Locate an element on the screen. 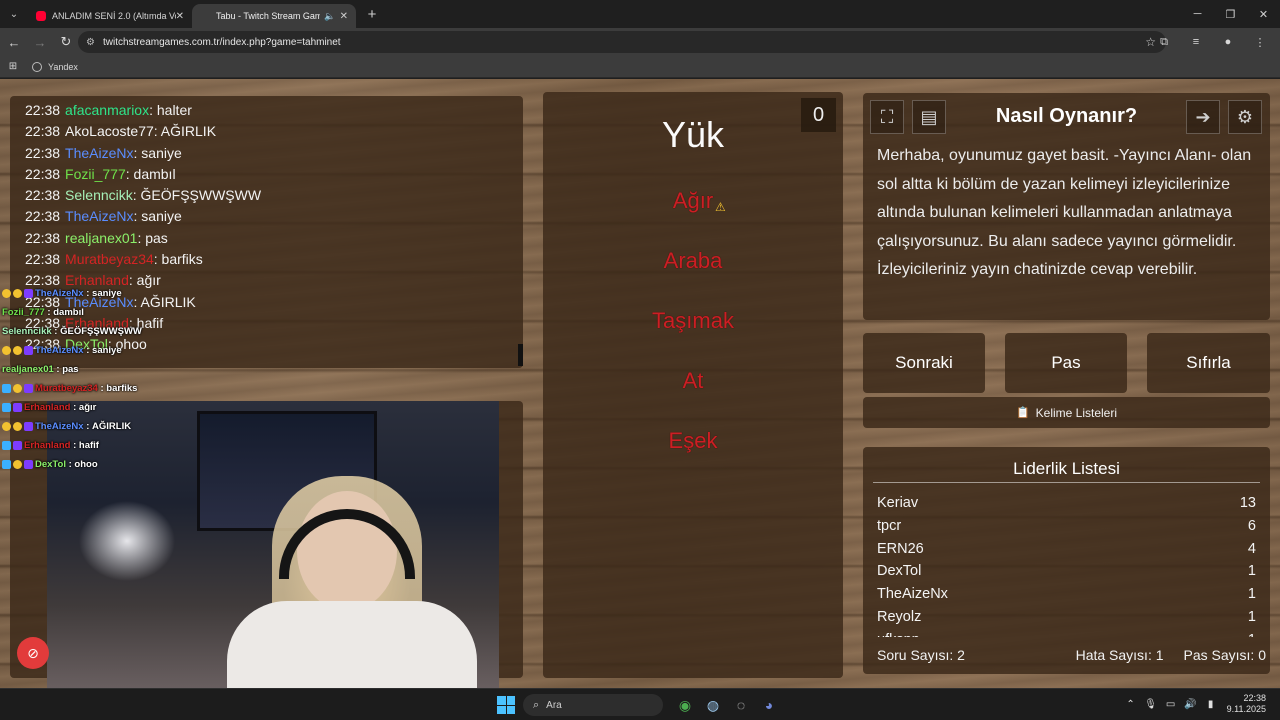 The width and height of the screenshot is (1280, 720). overlay-text: hafif is located at coordinates (88, 445).